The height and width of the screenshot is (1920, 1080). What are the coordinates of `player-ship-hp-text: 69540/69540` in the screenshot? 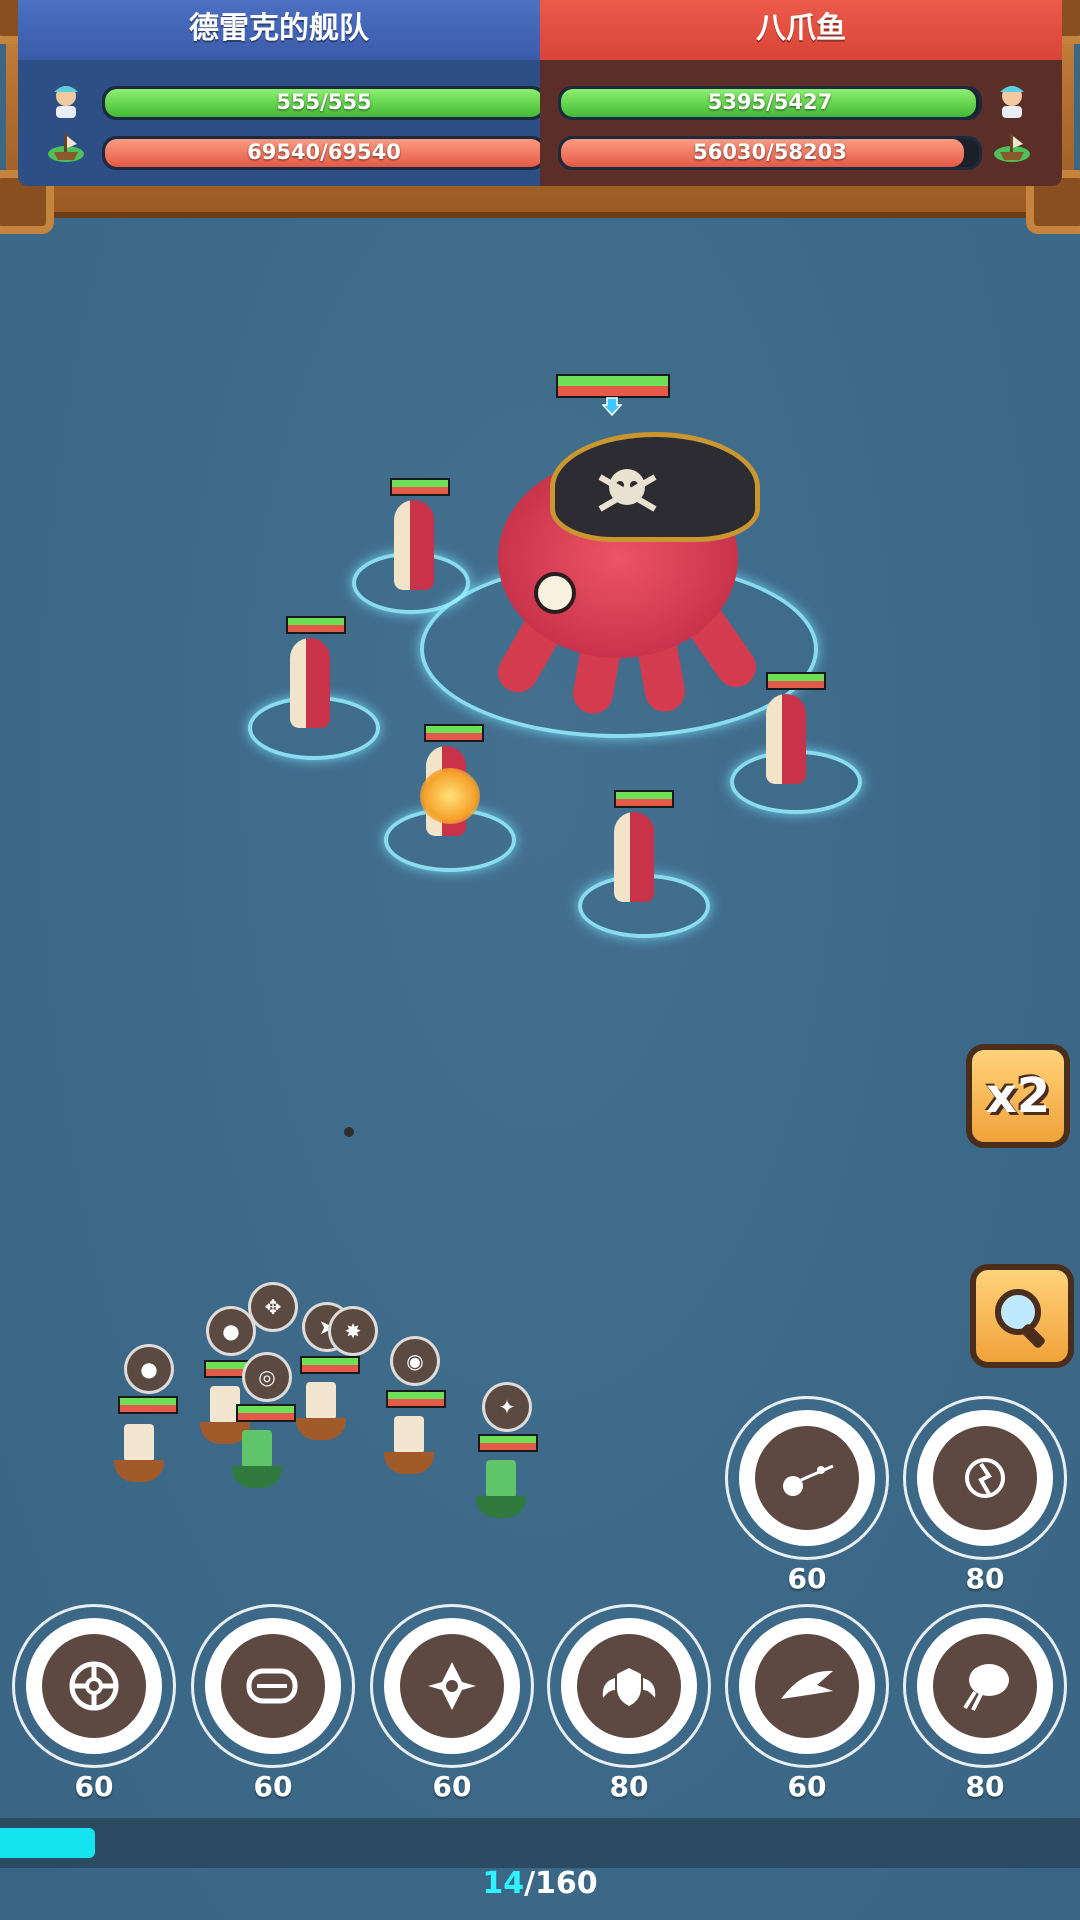 It's located at (324, 152).